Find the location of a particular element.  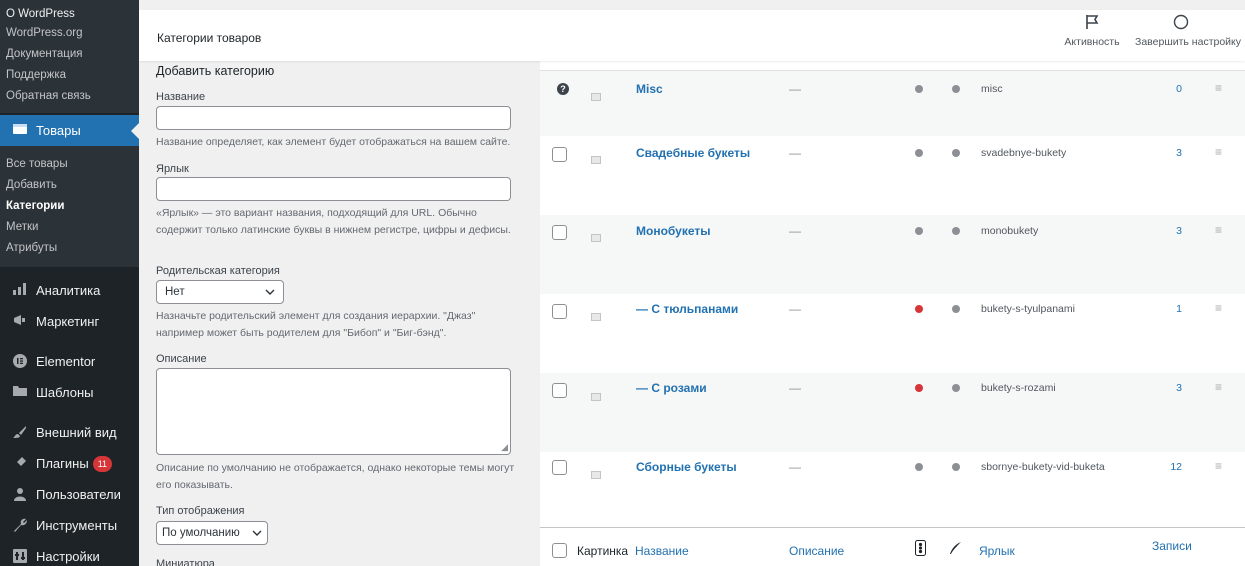

resize-grip-icon: ◢ is located at coordinates (504, 447).